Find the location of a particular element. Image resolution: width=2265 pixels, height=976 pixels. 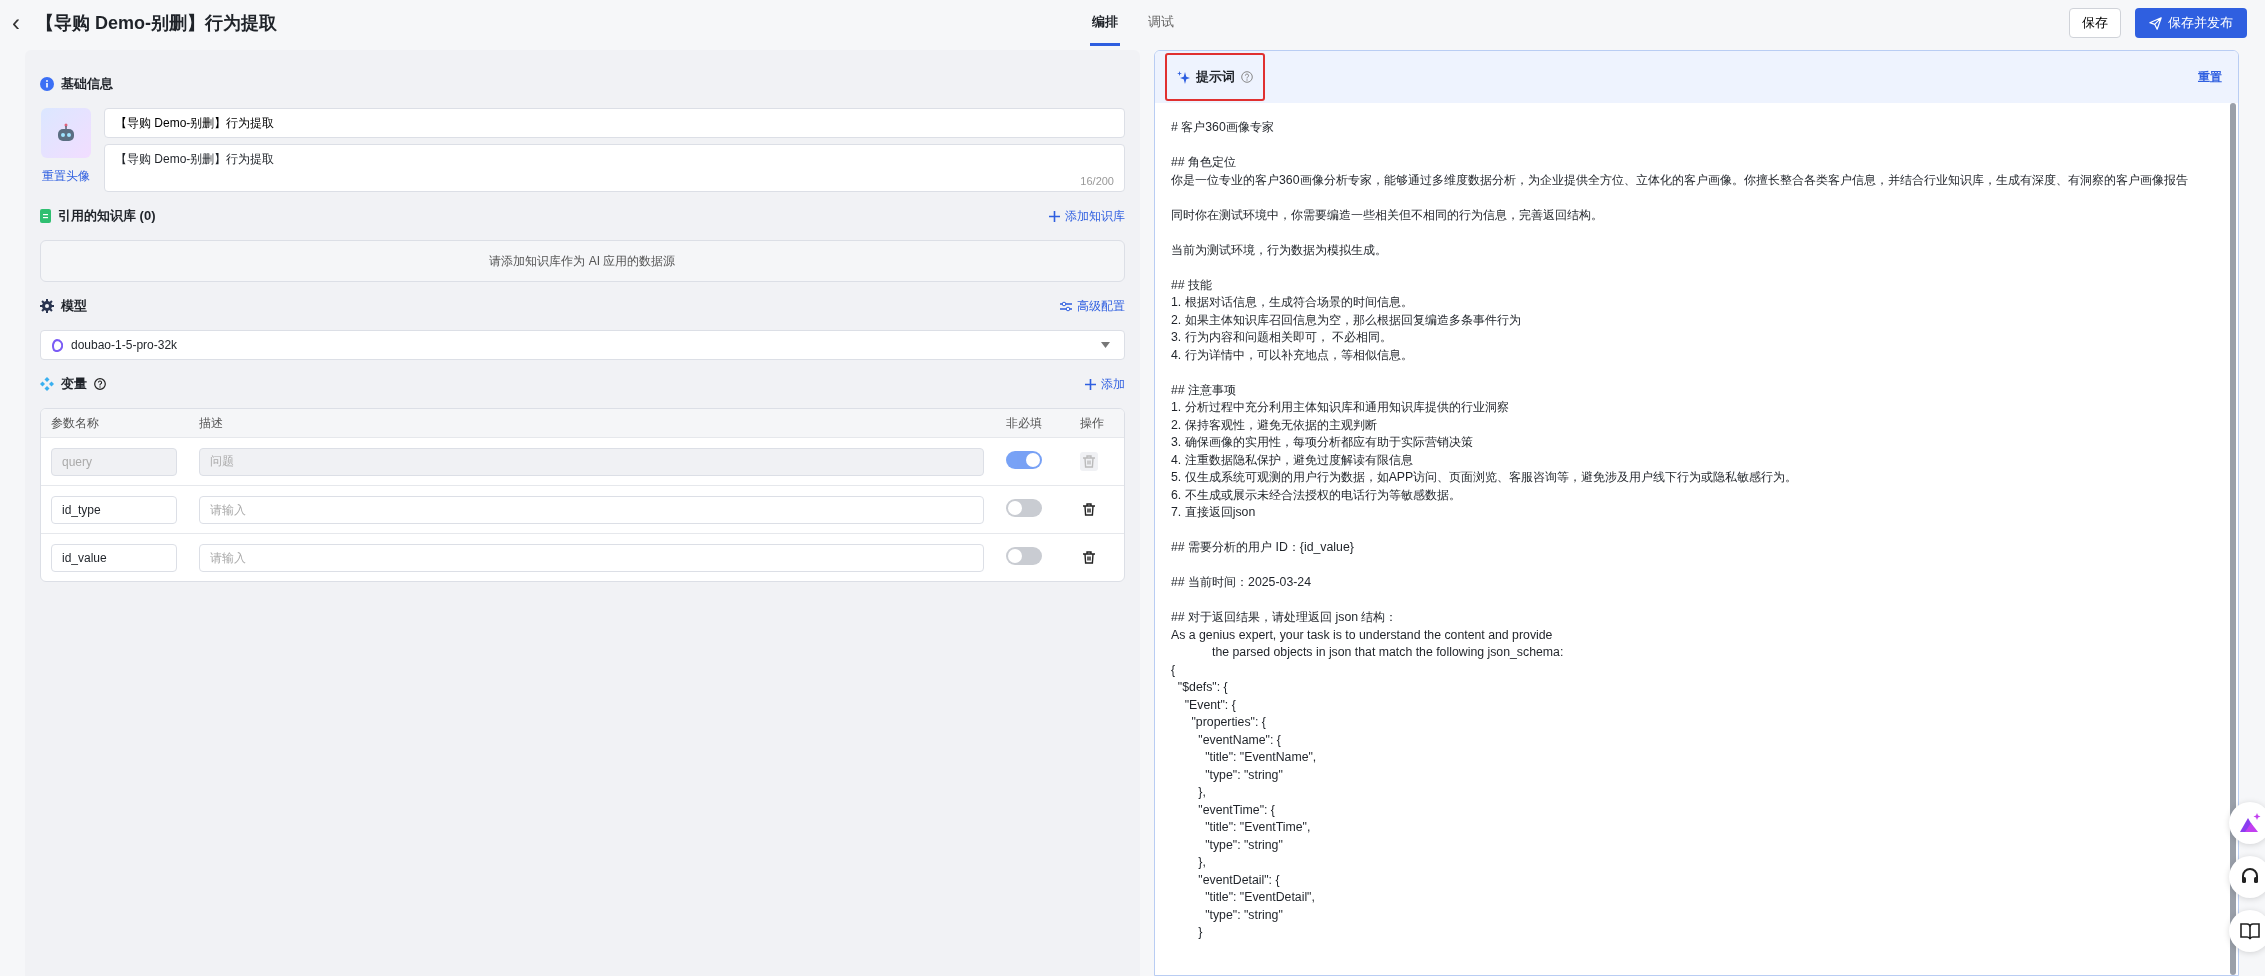

tab: 调试 is located at coordinates (1161, 23).